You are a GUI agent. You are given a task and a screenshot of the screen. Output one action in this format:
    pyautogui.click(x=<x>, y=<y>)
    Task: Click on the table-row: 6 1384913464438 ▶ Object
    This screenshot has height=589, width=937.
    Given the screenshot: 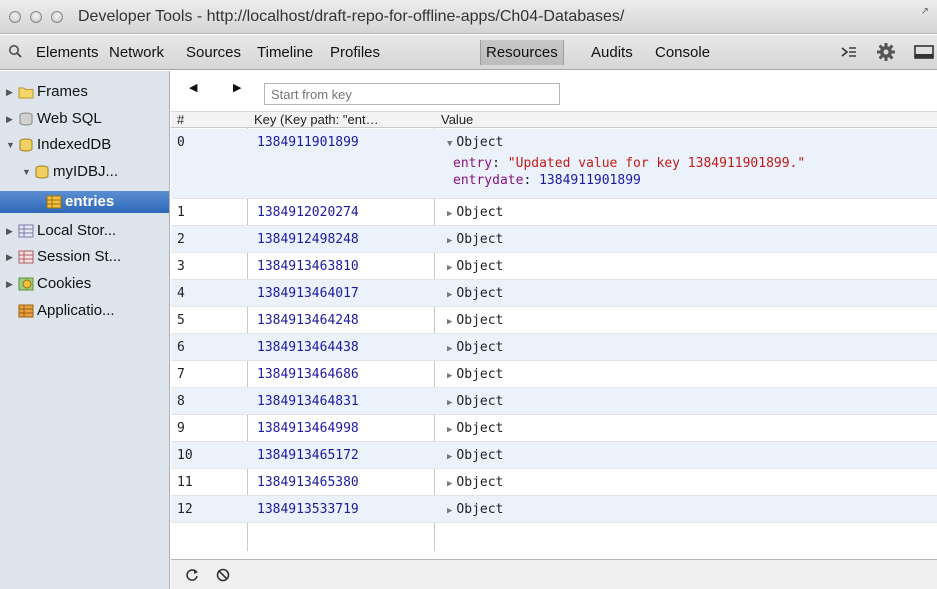 What is the action you would take?
    pyautogui.click(x=554, y=347)
    